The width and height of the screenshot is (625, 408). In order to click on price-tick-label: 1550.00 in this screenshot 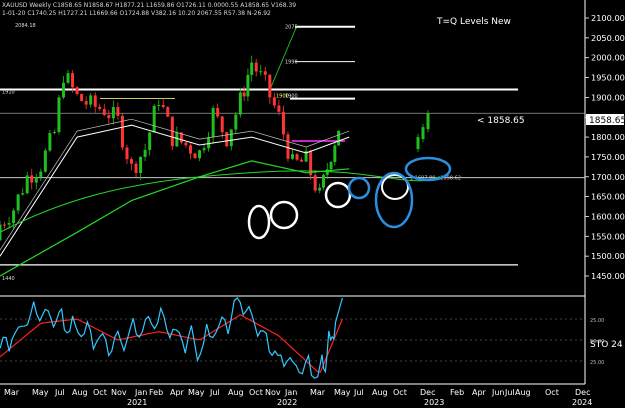, I will do `click(608, 236)`.